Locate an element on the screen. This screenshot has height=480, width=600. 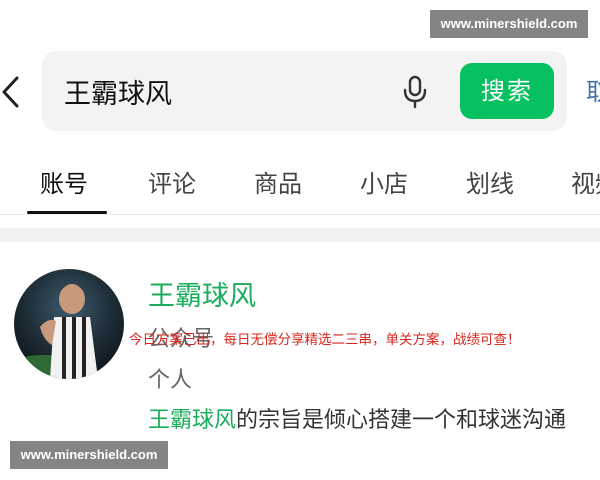
search-button: 搜索 is located at coordinates (507, 91).